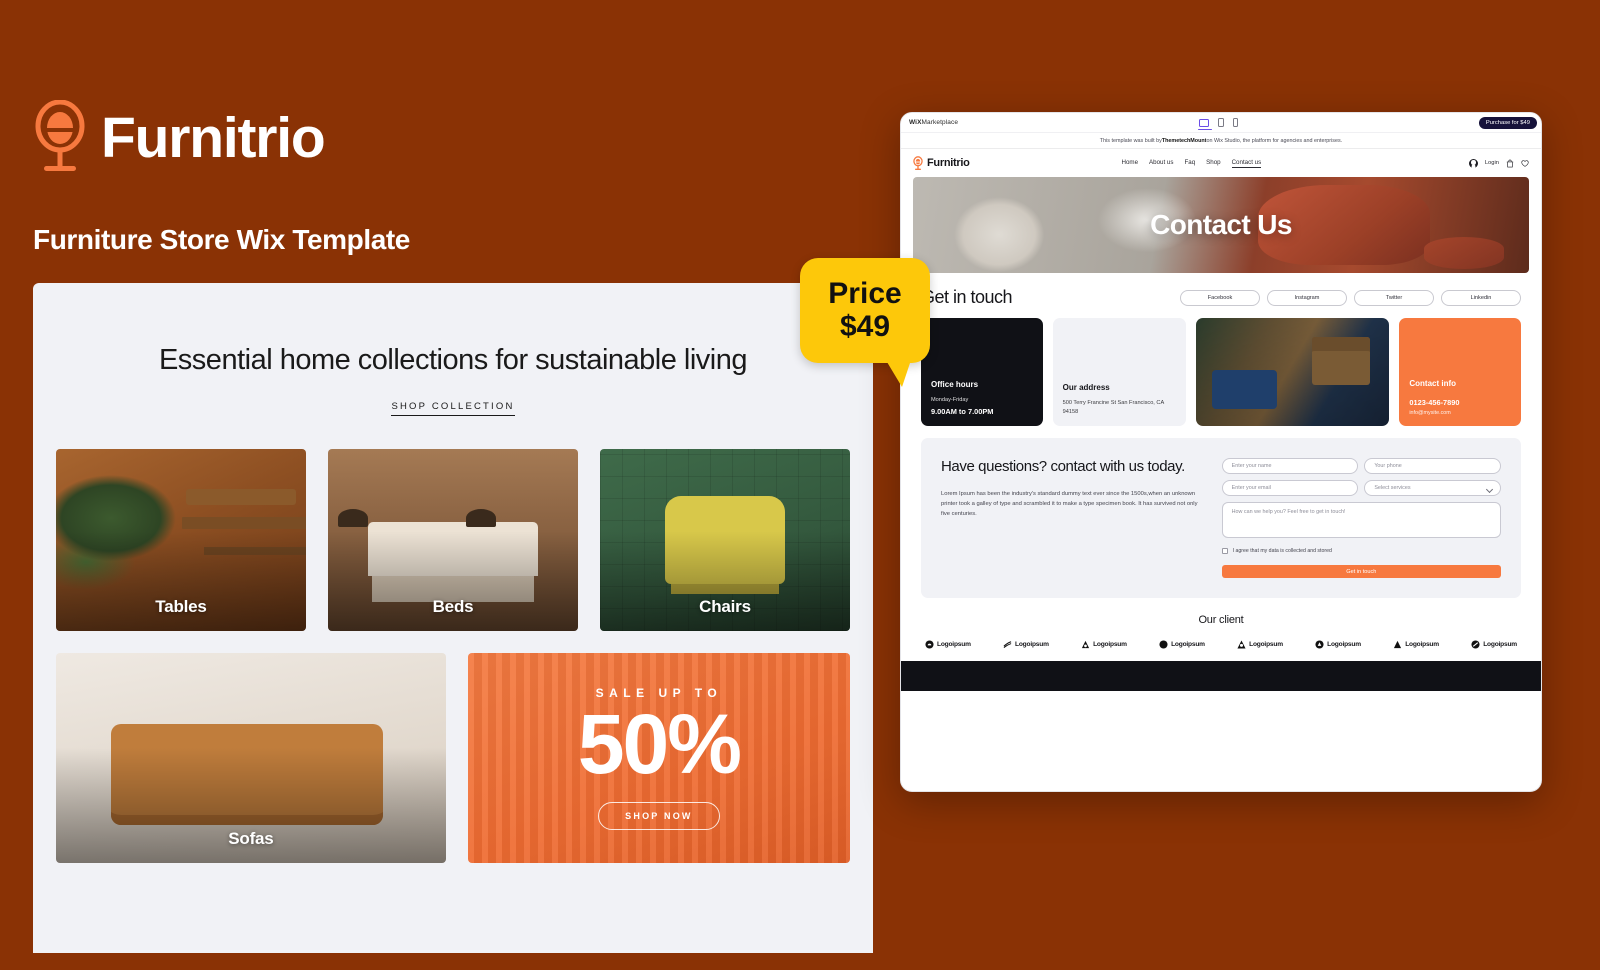 This screenshot has height=970, width=1600. I want to click on logo-mark-8-icon, so click(1475, 644).